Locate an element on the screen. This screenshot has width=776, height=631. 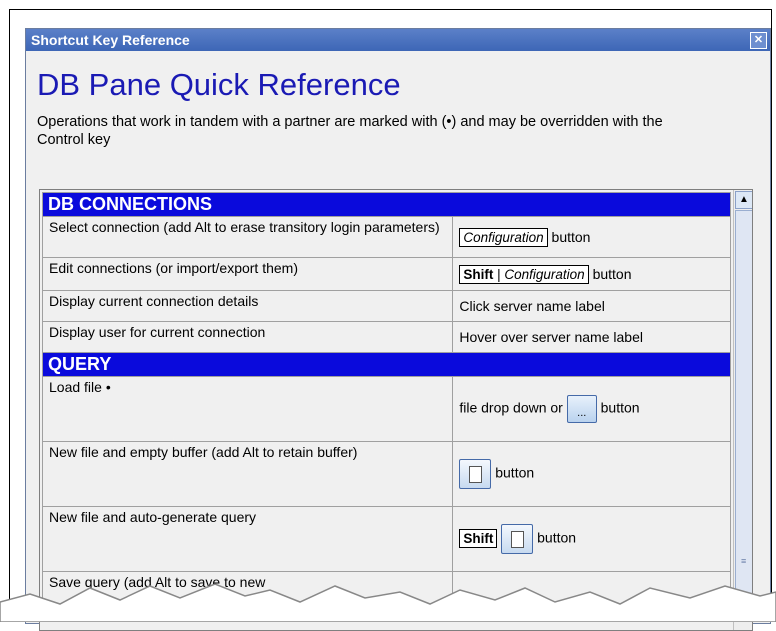
action-cell: Display current connection details is located at coordinates (247, 306).